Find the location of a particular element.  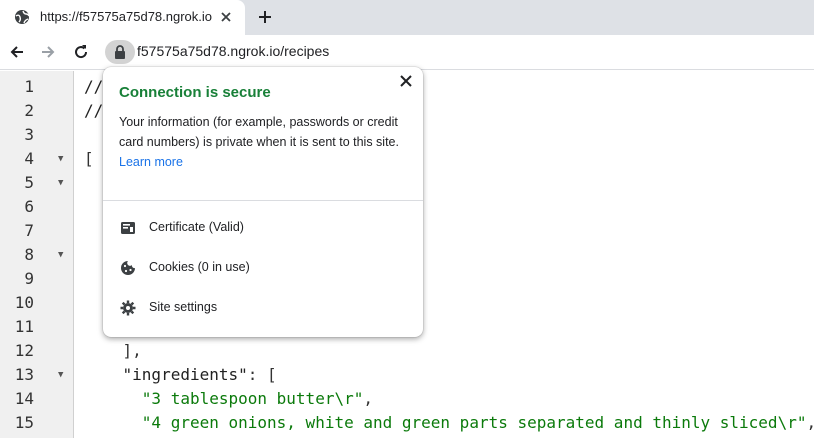

forward-arrow-icon is located at coordinates (48, 52).